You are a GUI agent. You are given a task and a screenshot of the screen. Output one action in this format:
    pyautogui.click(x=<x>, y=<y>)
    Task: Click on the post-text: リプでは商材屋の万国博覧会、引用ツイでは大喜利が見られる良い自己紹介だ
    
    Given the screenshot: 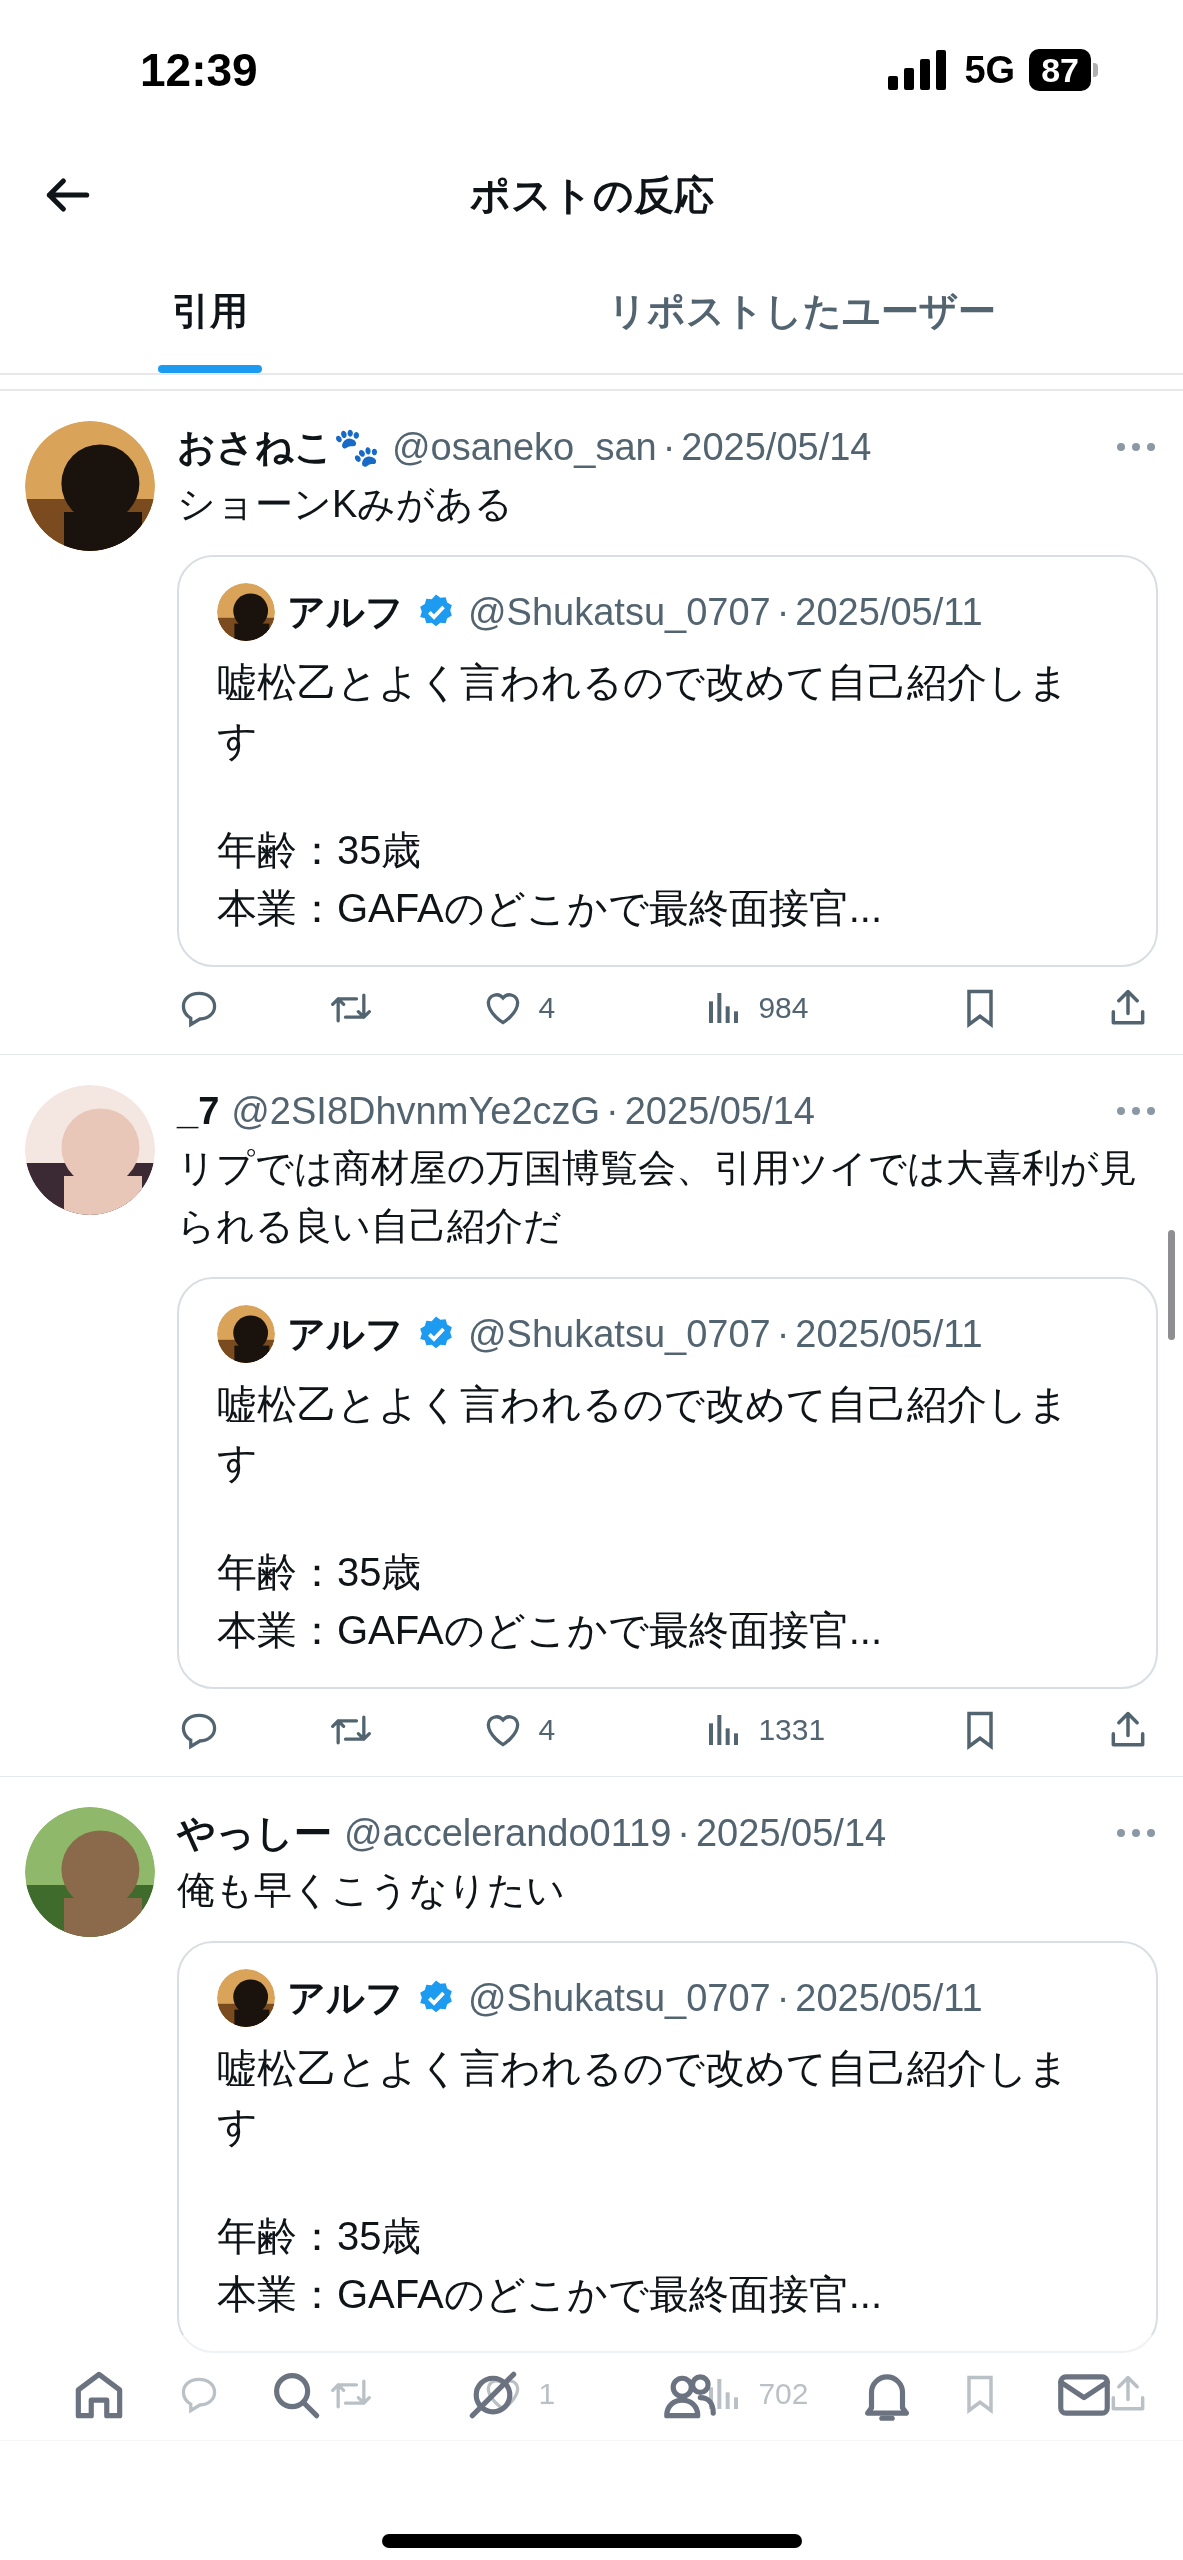 What is the action you would take?
    pyautogui.click(x=657, y=1197)
    